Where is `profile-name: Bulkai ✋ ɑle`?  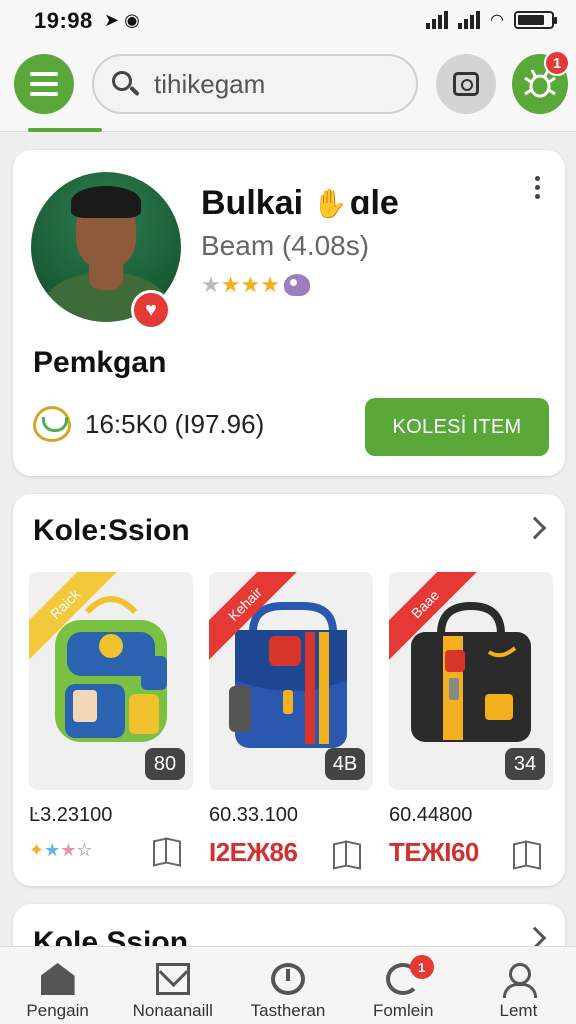 profile-name: Bulkai ✋ ɑle is located at coordinates (300, 203).